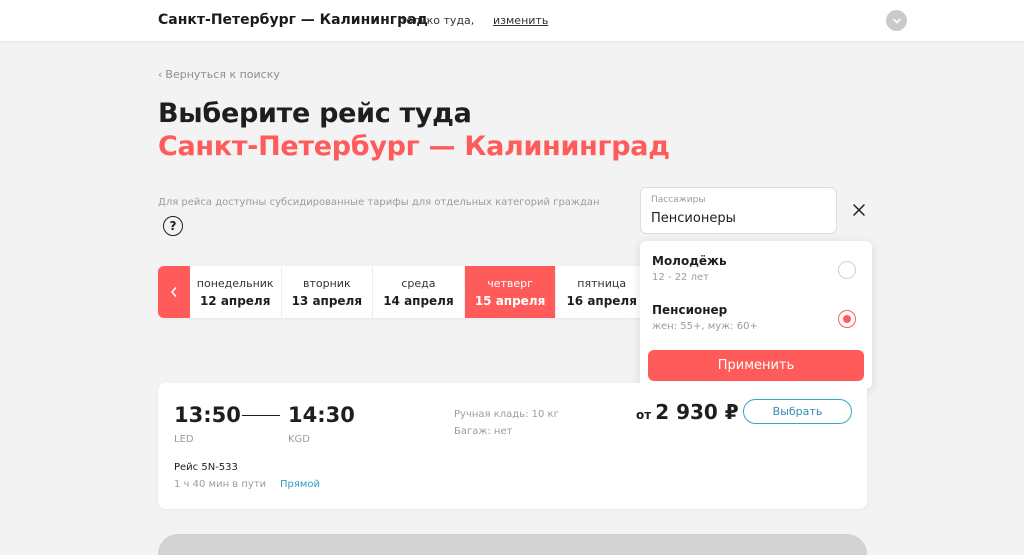 This screenshot has height=555, width=1024. What do you see at coordinates (512, 544) in the screenshot?
I see `bottom-action-button` at bounding box center [512, 544].